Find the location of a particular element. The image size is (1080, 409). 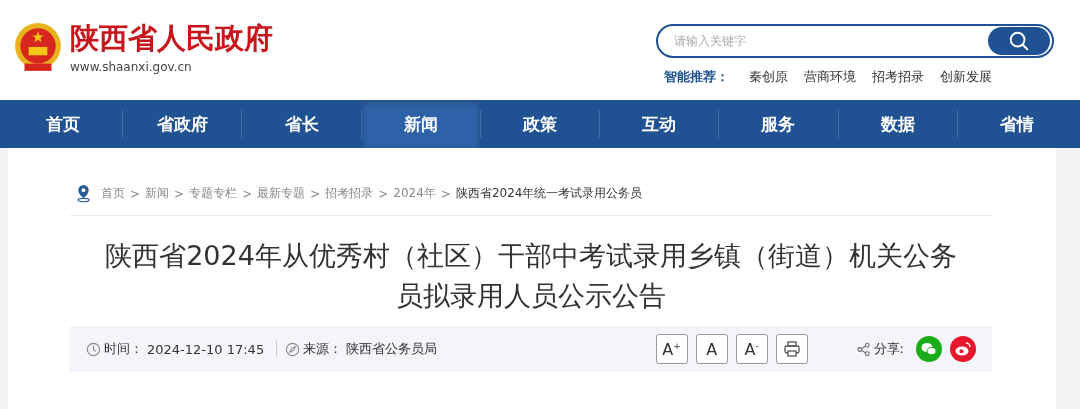

compass-icon is located at coordinates (293, 349).